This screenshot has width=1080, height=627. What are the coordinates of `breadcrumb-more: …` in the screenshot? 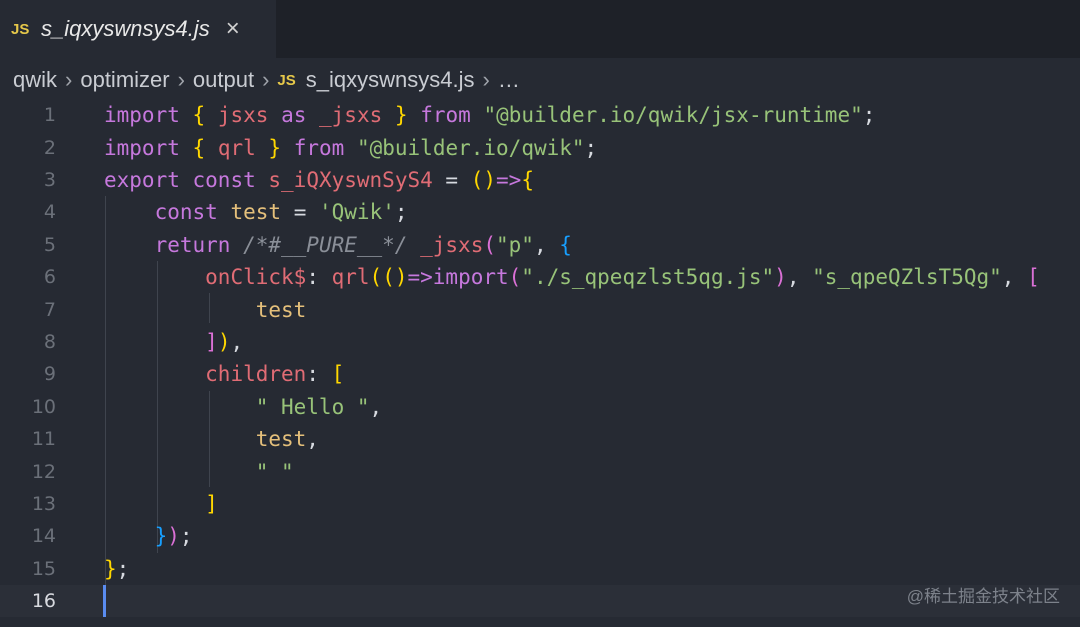 It's located at (509, 80).